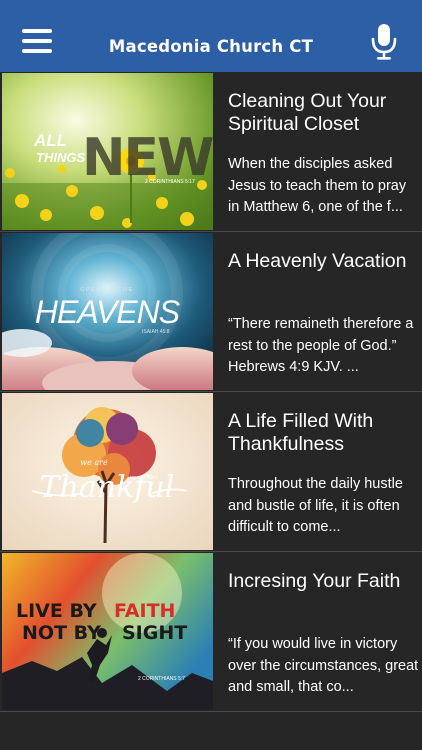 This screenshot has height=750, width=422. What do you see at coordinates (107, 471) in the screenshot?
I see `sermon-thumbnail: we are Thankful PSALM 100:4` at bounding box center [107, 471].